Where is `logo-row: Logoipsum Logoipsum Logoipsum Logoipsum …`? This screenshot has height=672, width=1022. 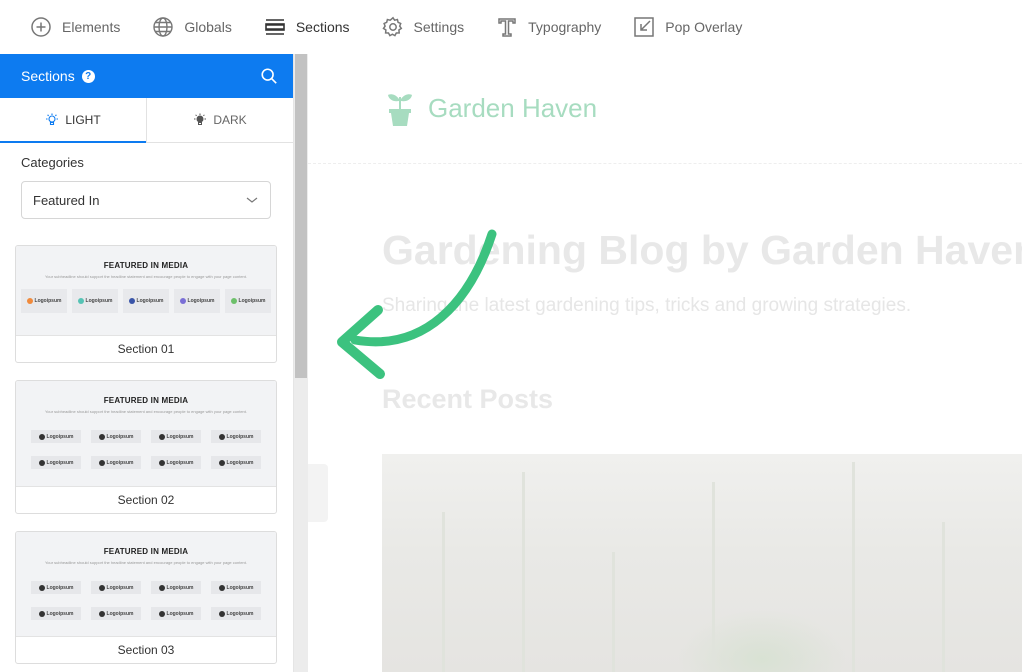 logo-row: Logoipsum Logoipsum Logoipsum Logoipsum … is located at coordinates (146, 301).